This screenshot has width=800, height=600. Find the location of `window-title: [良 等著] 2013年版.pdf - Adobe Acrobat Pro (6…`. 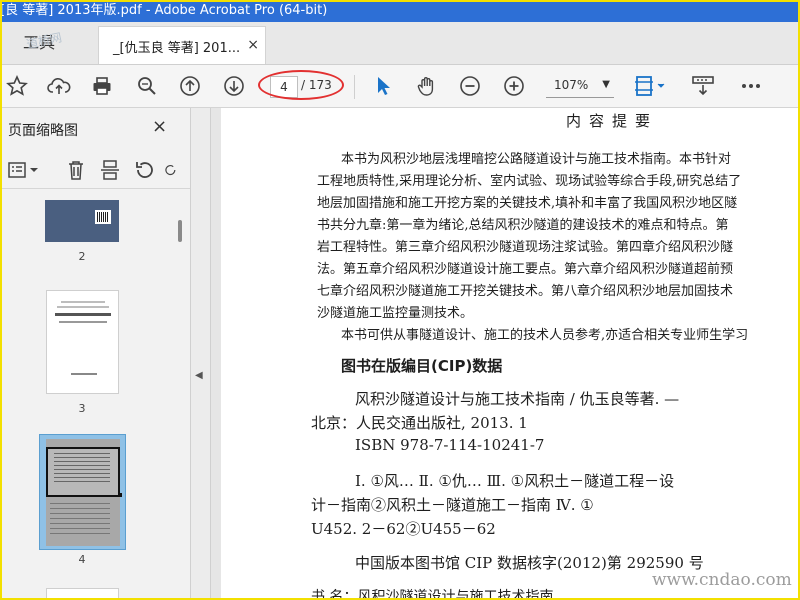

window-title: [良 等著] 2013年版.pdf - Adobe Acrobat Pro (6… is located at coordinates (164, 10).